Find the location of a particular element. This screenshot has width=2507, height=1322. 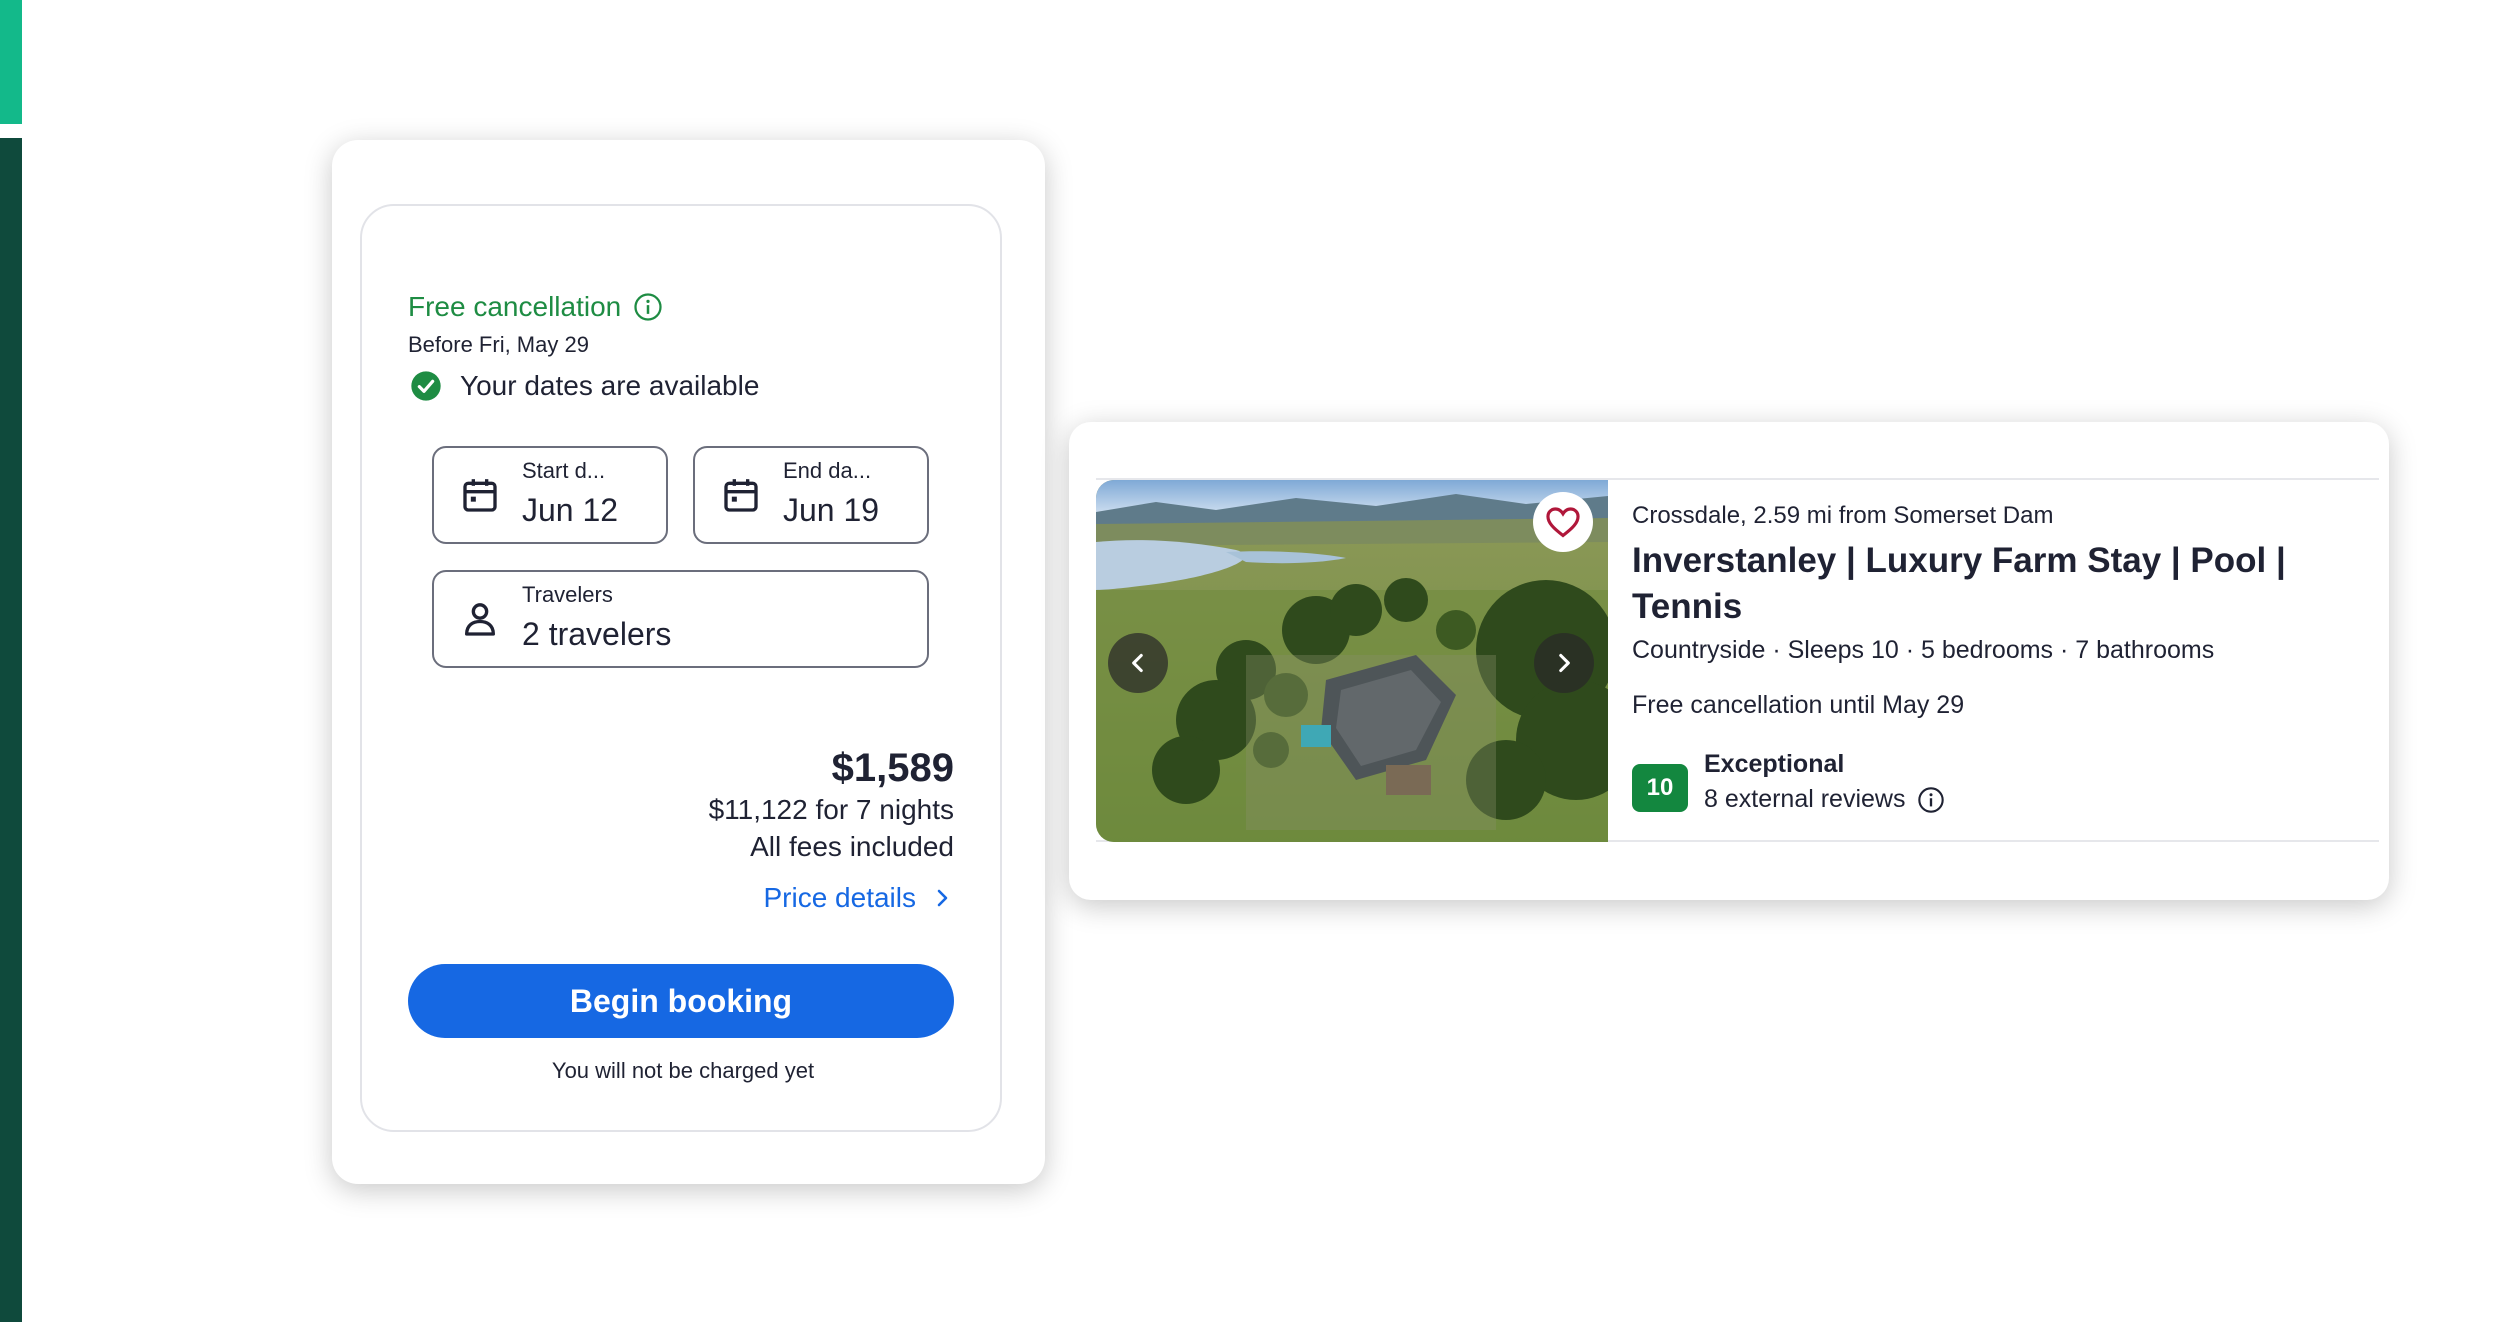

next-photo-button is located at coordinates (1564, 663).